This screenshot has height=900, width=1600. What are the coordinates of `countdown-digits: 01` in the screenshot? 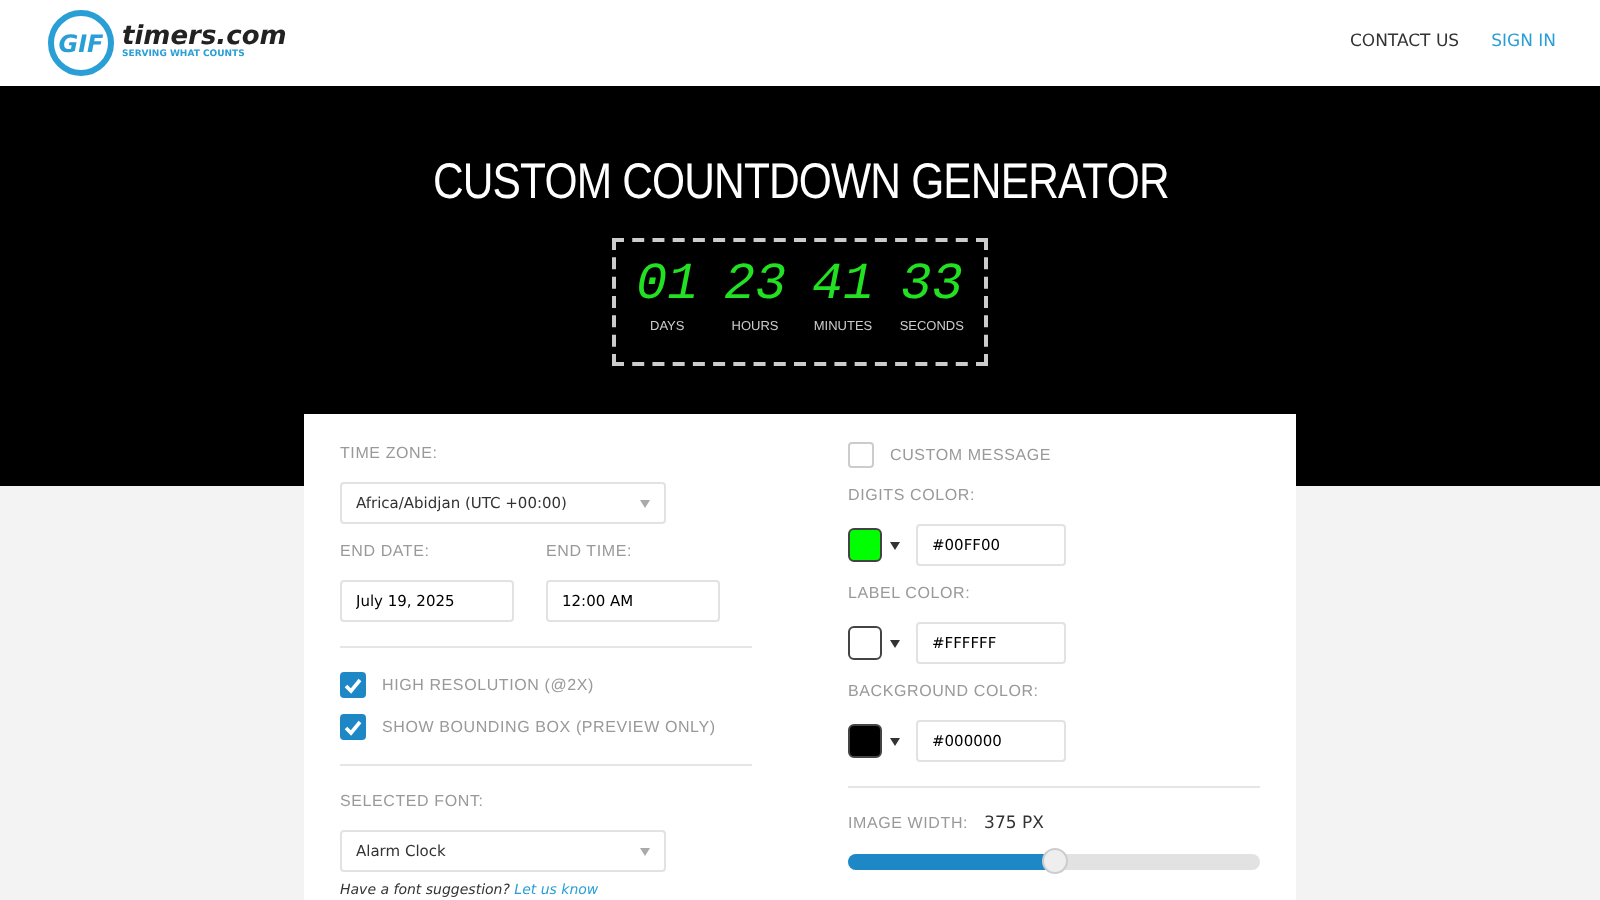 It's located at (667, 283).